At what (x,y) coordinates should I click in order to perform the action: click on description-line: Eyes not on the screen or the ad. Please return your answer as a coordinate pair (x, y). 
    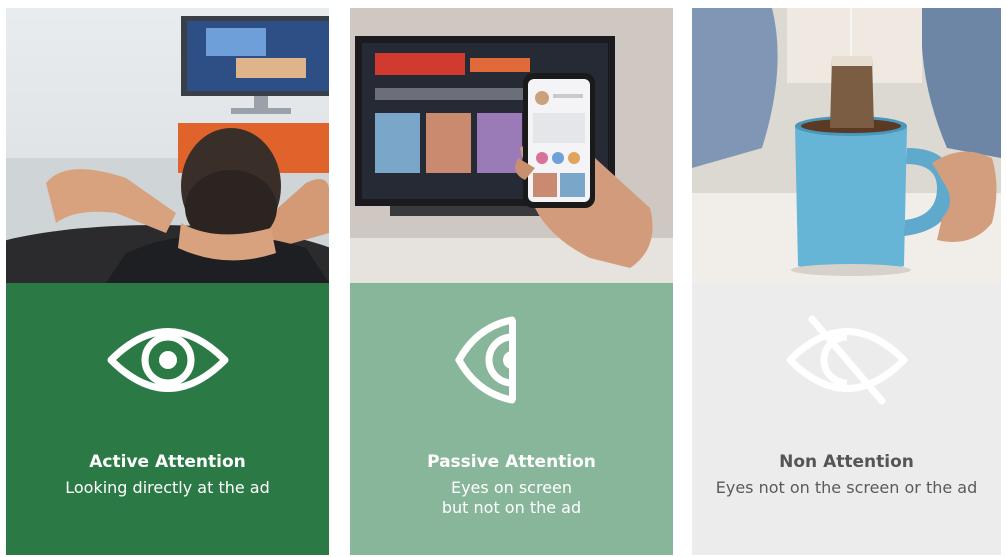
    Looking at the image, I should click on (846, 487).